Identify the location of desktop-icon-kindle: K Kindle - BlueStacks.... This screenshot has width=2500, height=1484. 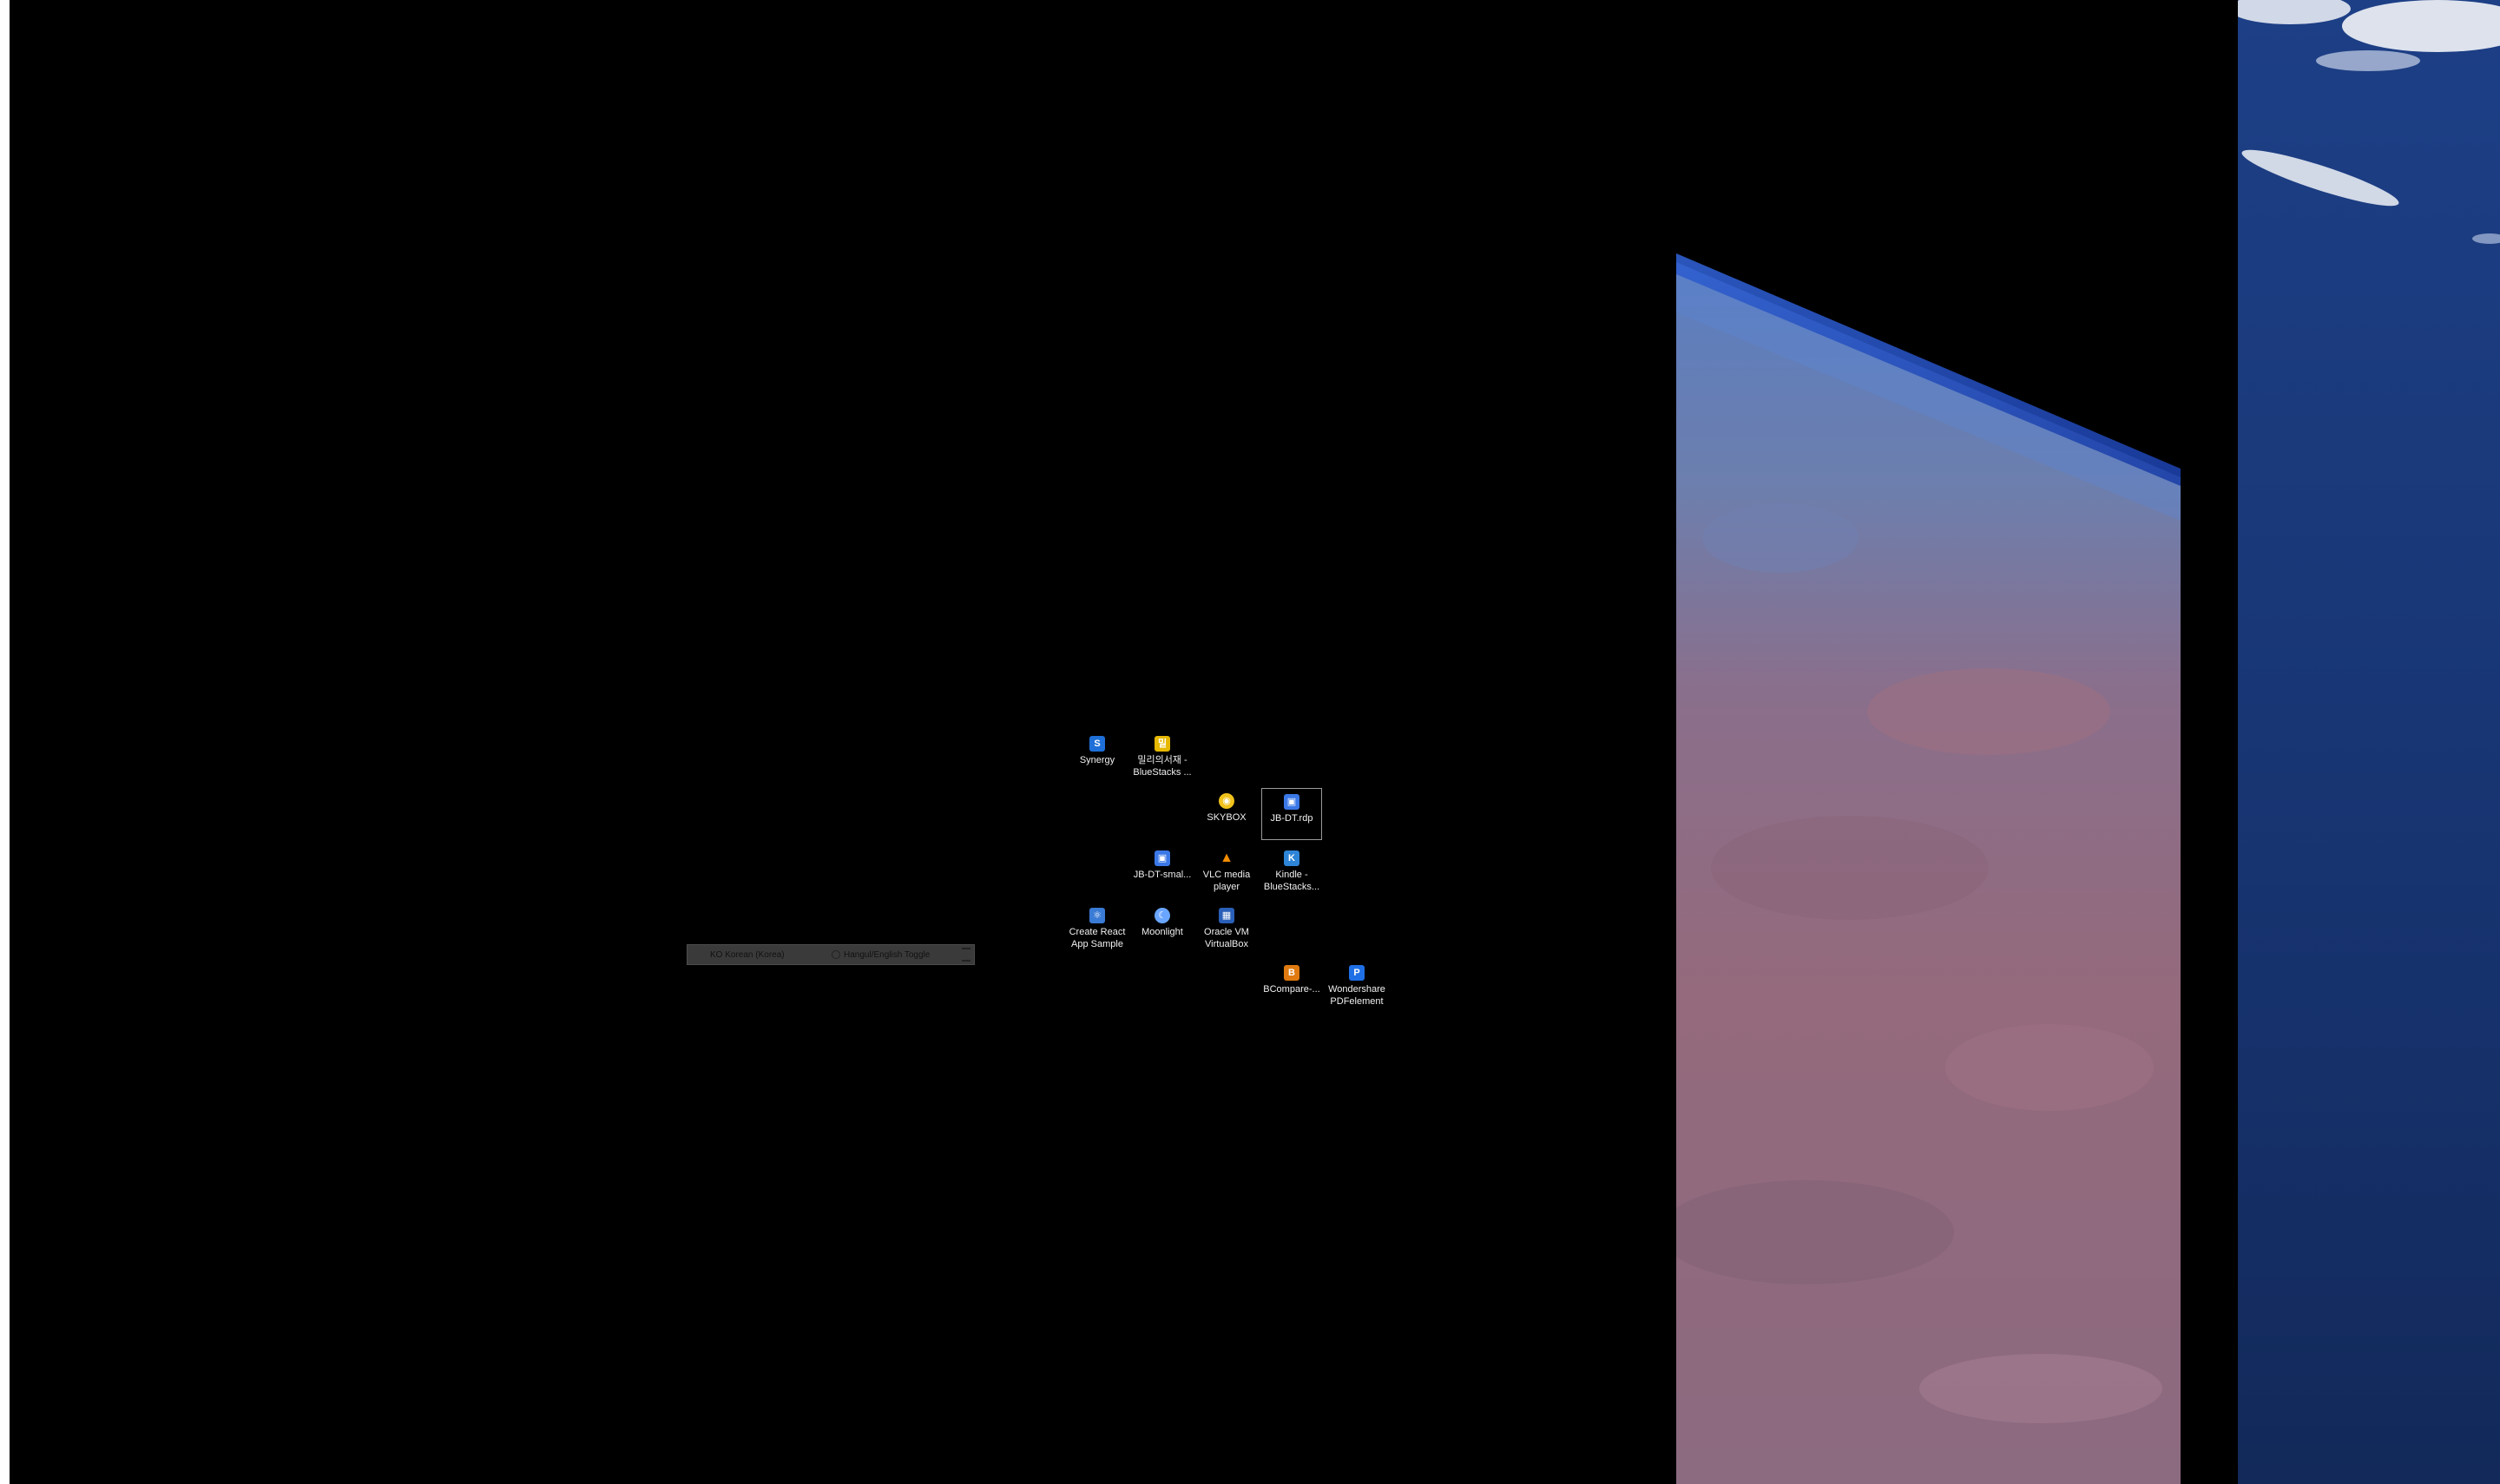
(1291, 871).